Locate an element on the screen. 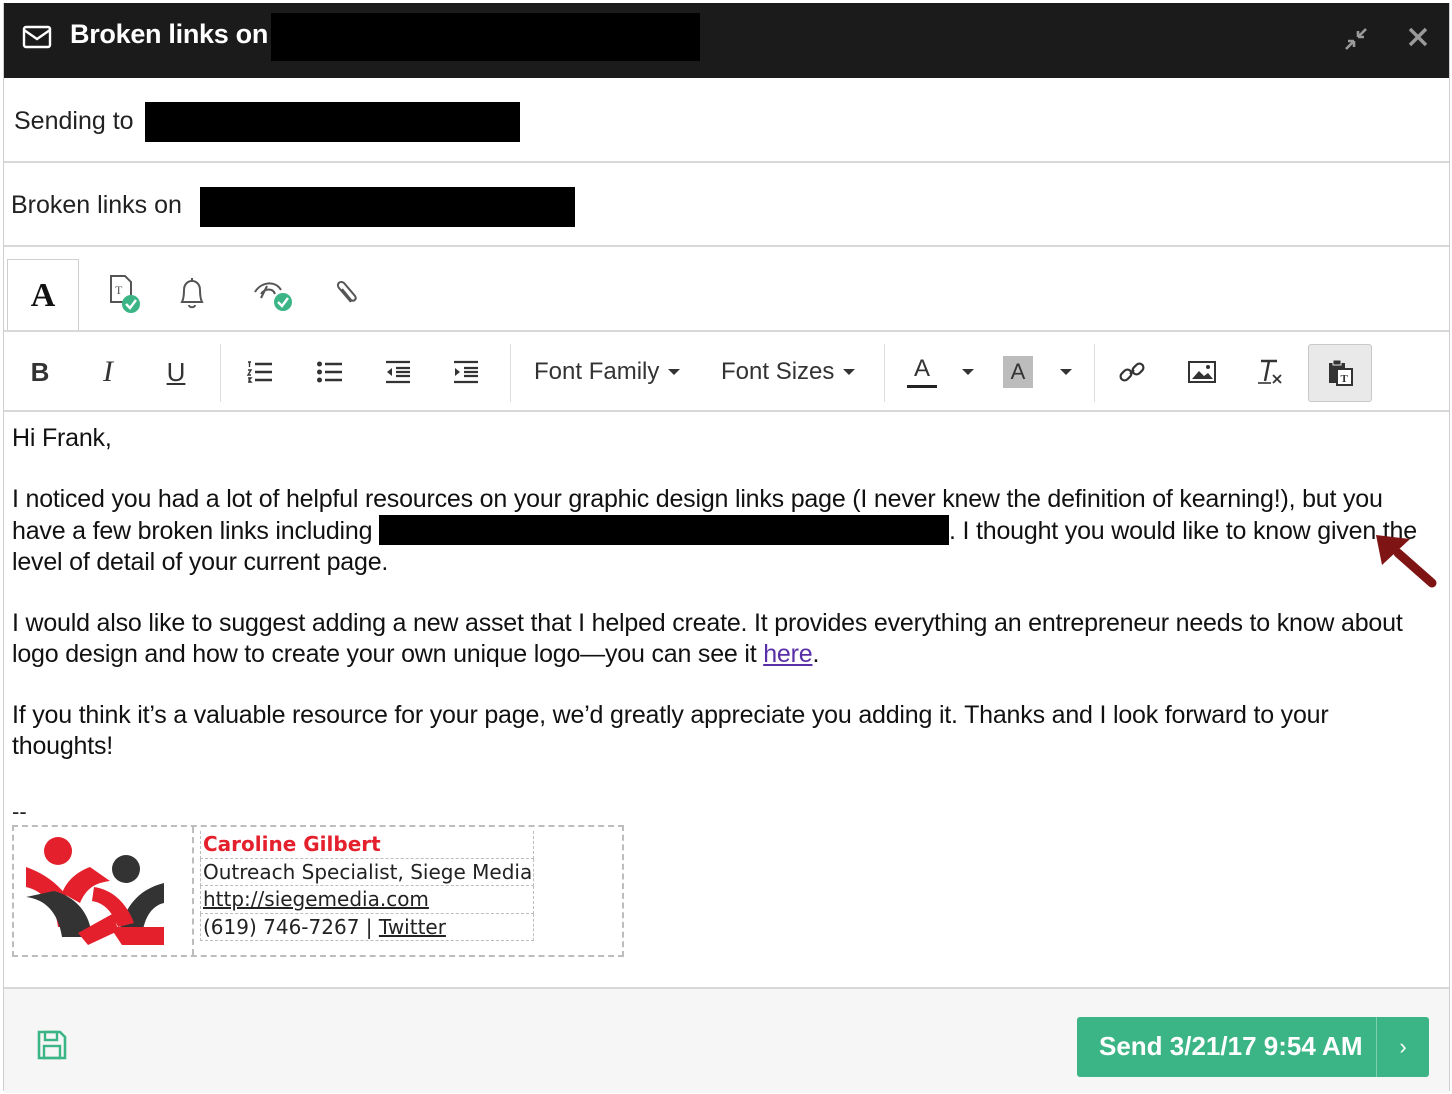  formatting-toolbar: B I U Font Family Font Sizes A A T is located at coordinates (726, 371).